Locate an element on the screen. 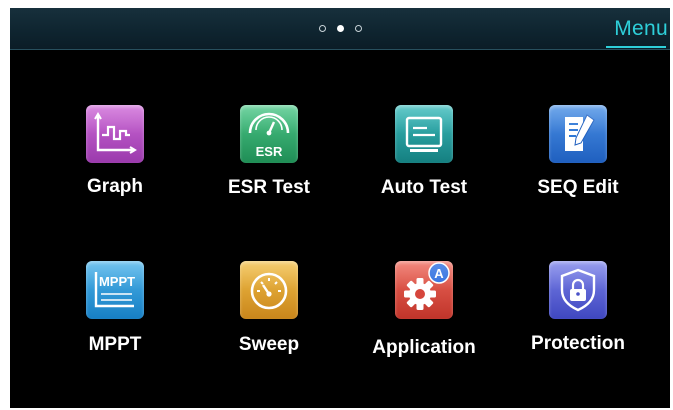 The width and height of the screenshot is (673, 410). app-seq-edit: SEQ Edit is located at coordinates (578, 155).